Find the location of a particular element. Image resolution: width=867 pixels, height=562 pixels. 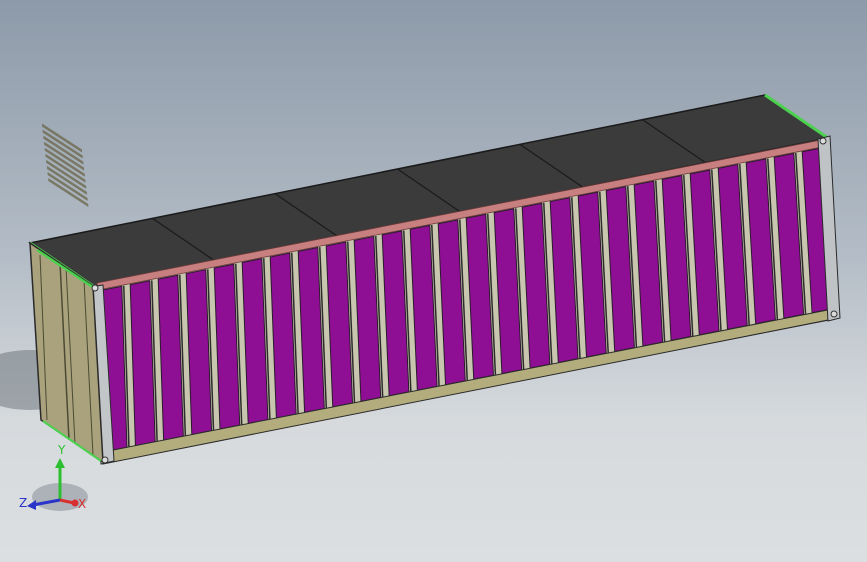

triad-x-label: X is located at coordinates (82, 504).